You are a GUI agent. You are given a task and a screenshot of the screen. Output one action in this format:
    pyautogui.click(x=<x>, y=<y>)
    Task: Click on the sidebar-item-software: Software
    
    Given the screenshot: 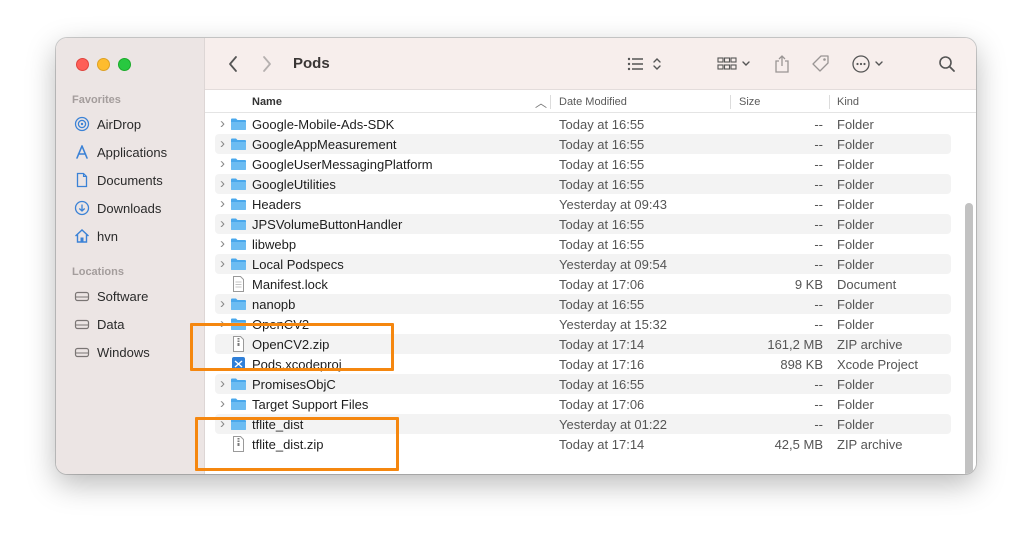 What is the action you would take?
    pyautogui.click(x=111, y=296)
    